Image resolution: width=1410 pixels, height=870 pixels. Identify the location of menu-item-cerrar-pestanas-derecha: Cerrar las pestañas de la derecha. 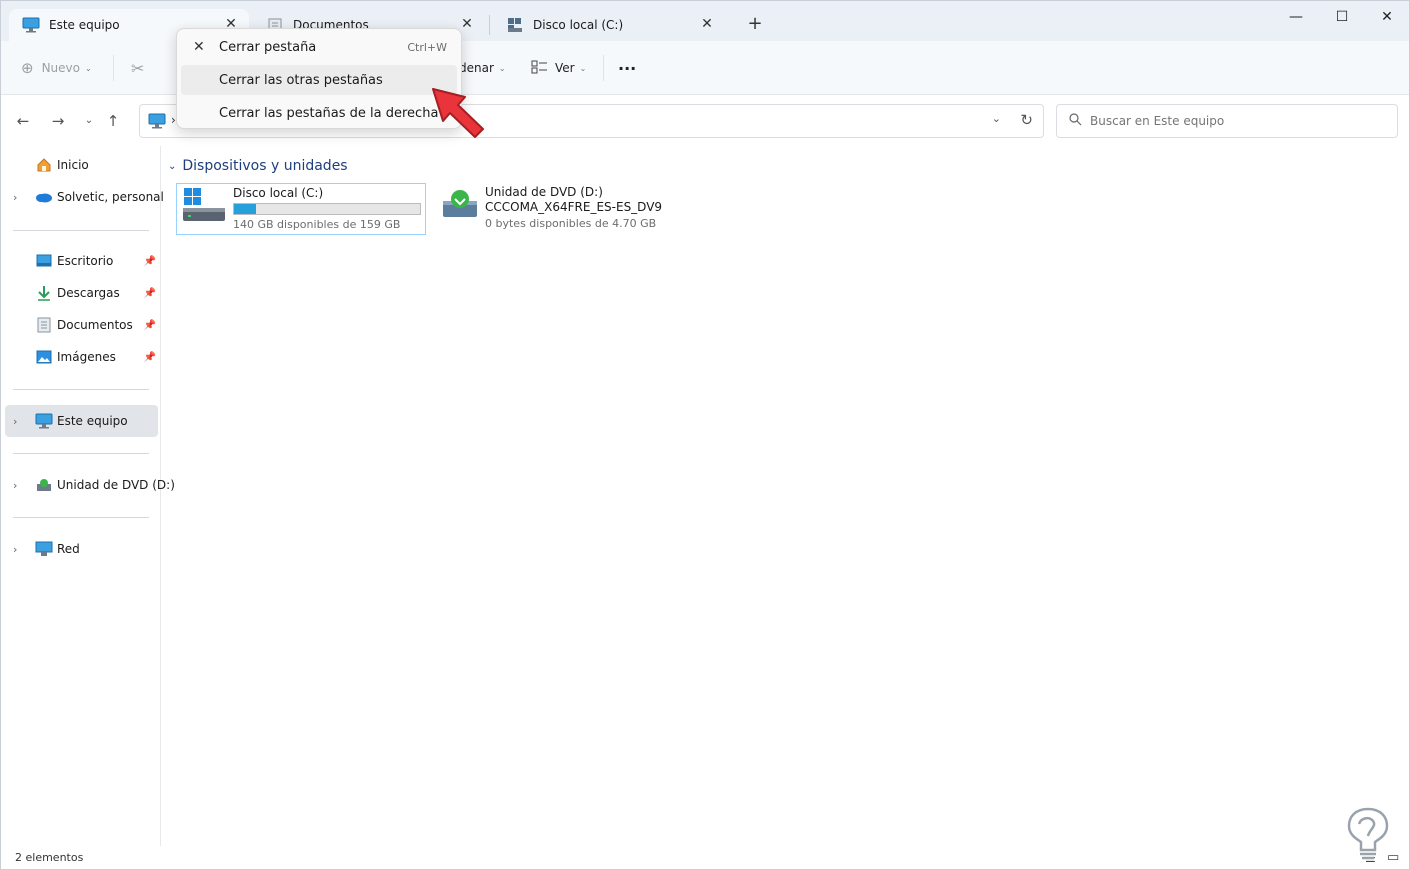
(319, 113).